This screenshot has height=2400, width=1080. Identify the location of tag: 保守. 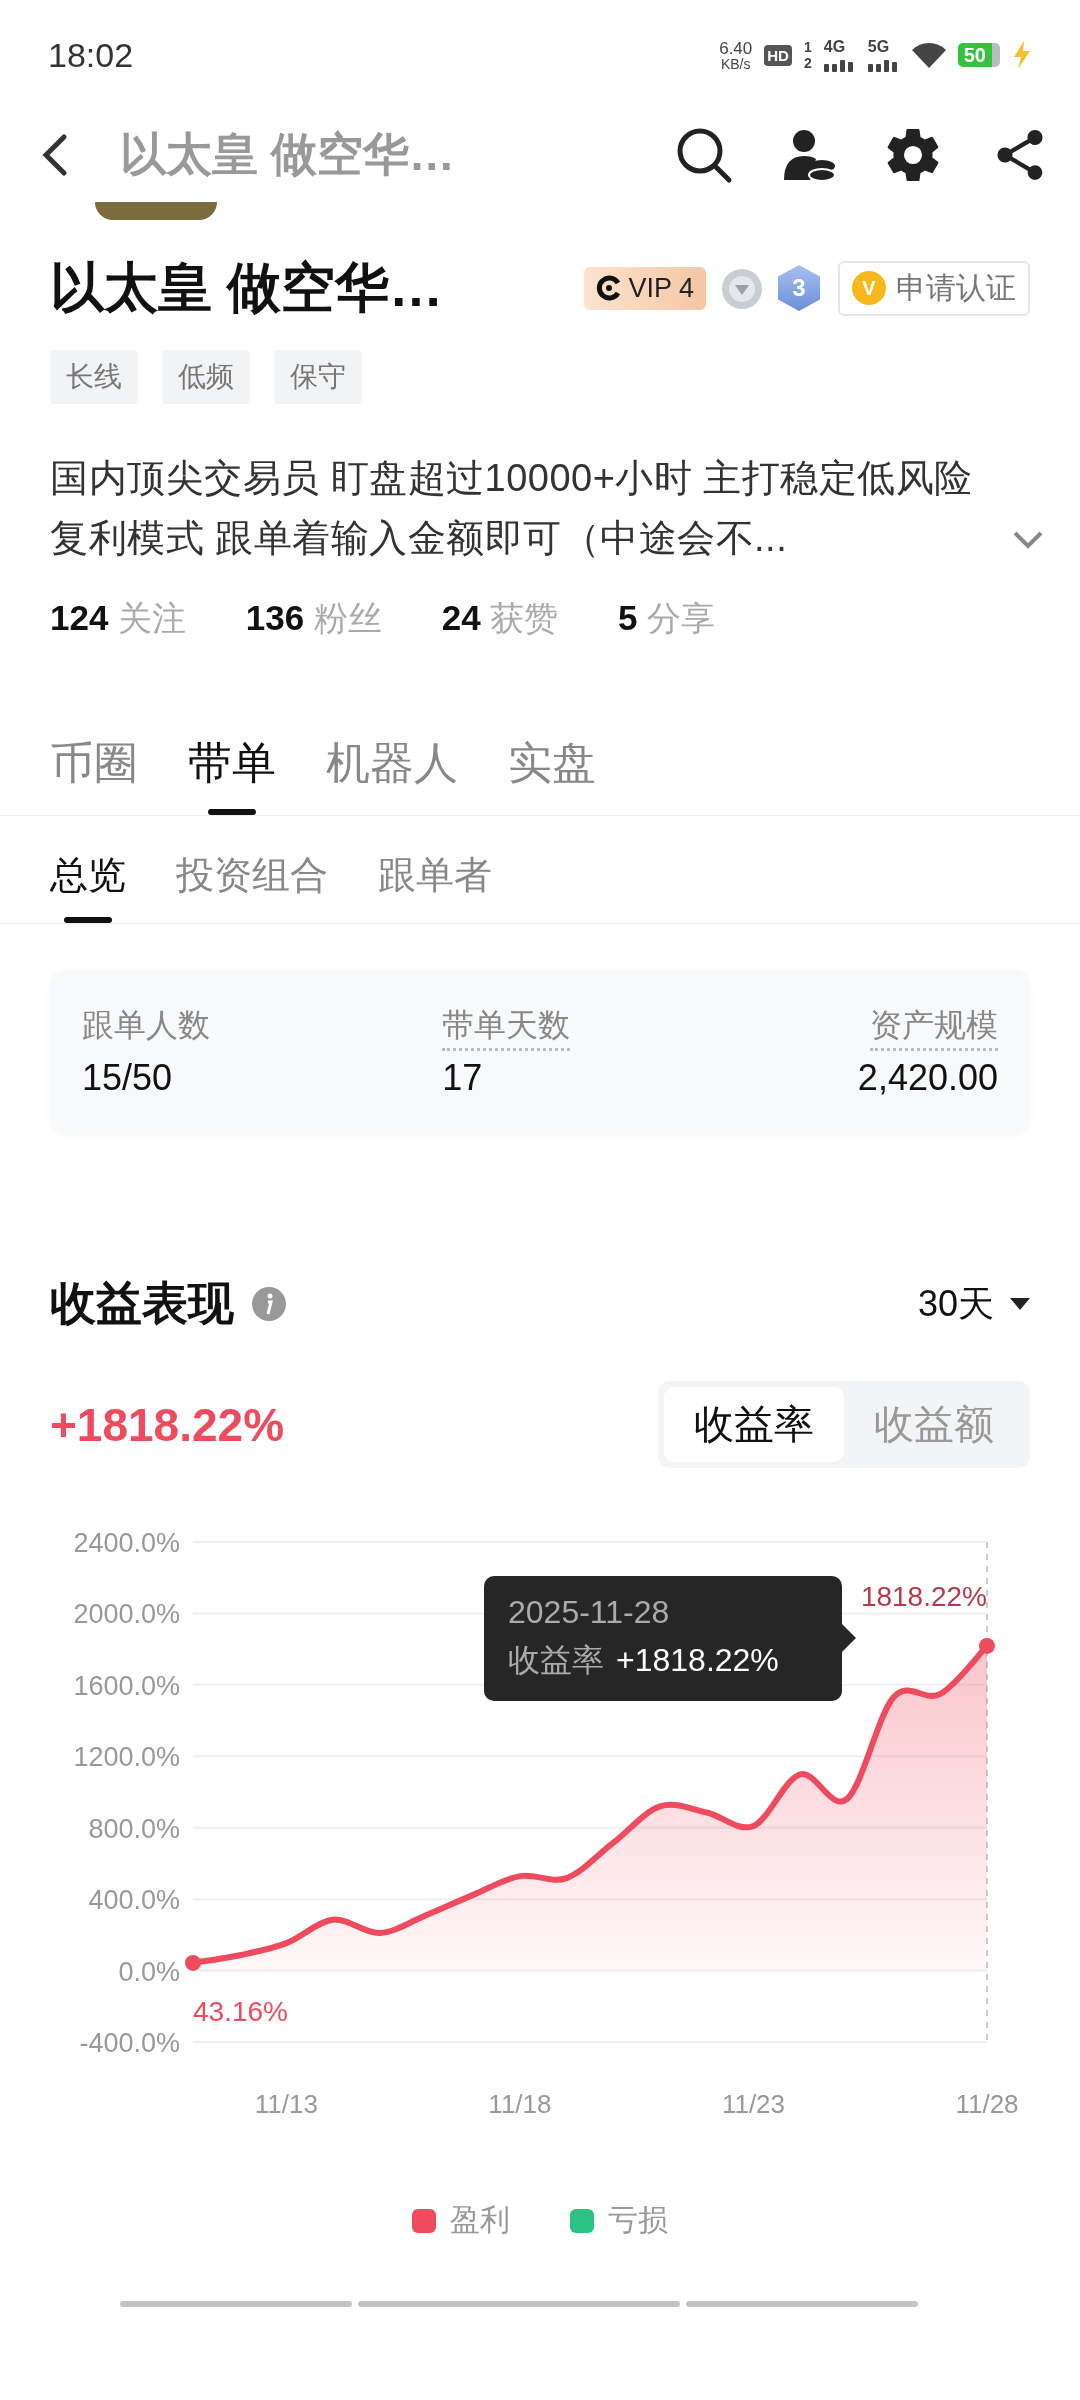
(318, 377).